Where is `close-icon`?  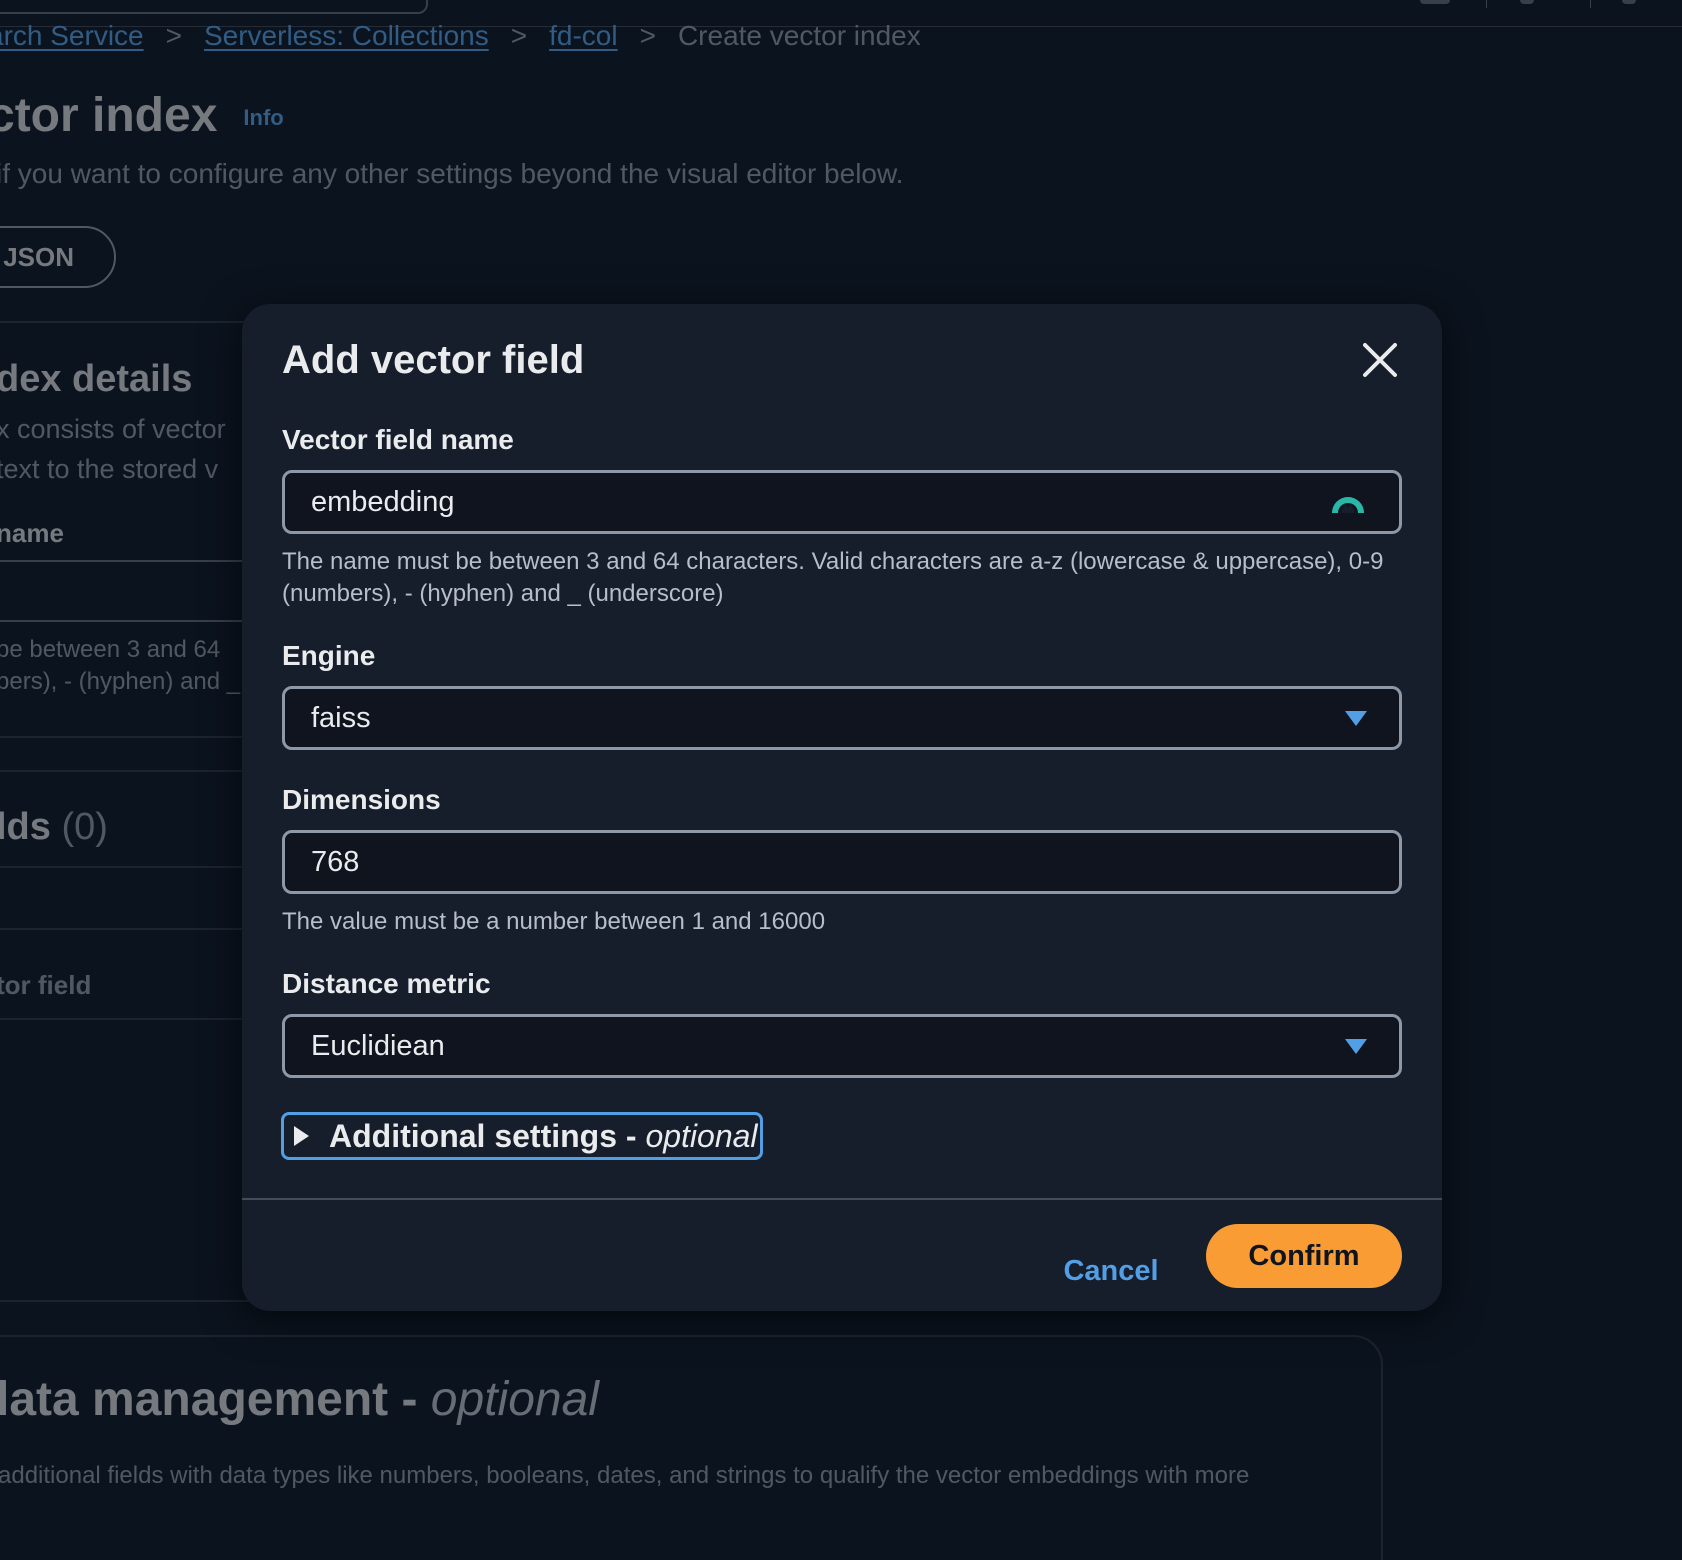
close-icon is located at coordinates (1380, 360).